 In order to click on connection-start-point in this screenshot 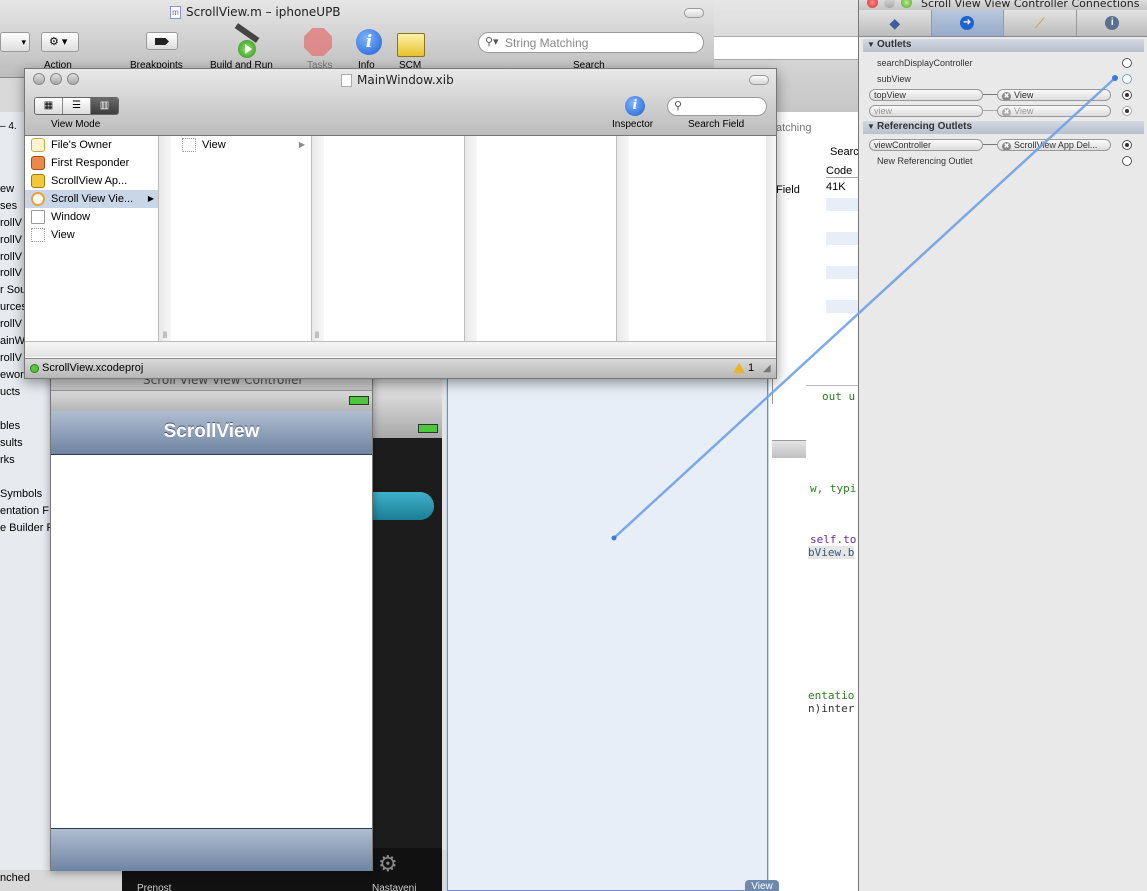, I will do `click(614, 538)`.